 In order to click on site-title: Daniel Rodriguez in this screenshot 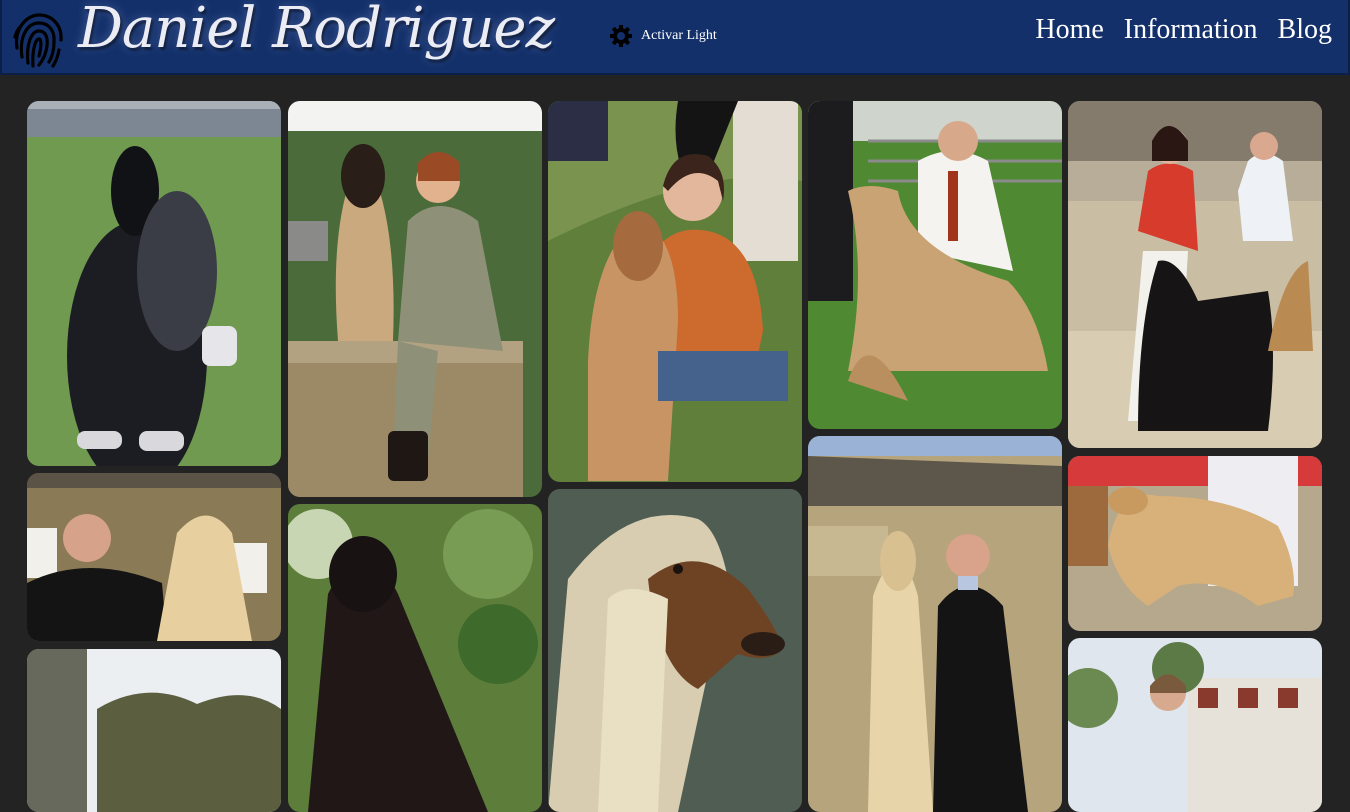, I will do `click(316, 30)`.